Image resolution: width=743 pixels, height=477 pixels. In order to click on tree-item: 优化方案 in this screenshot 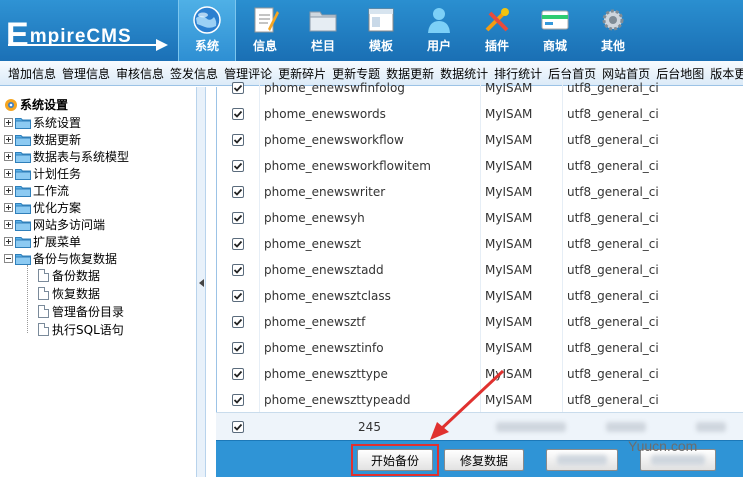, I will do `click(42, 207)`.